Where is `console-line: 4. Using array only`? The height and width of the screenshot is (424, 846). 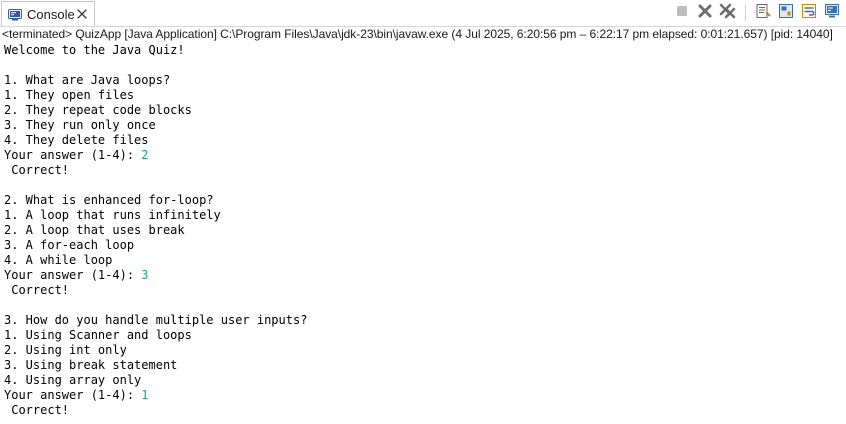 console-line: 4. Using array only is located at coordinates (423, 380).